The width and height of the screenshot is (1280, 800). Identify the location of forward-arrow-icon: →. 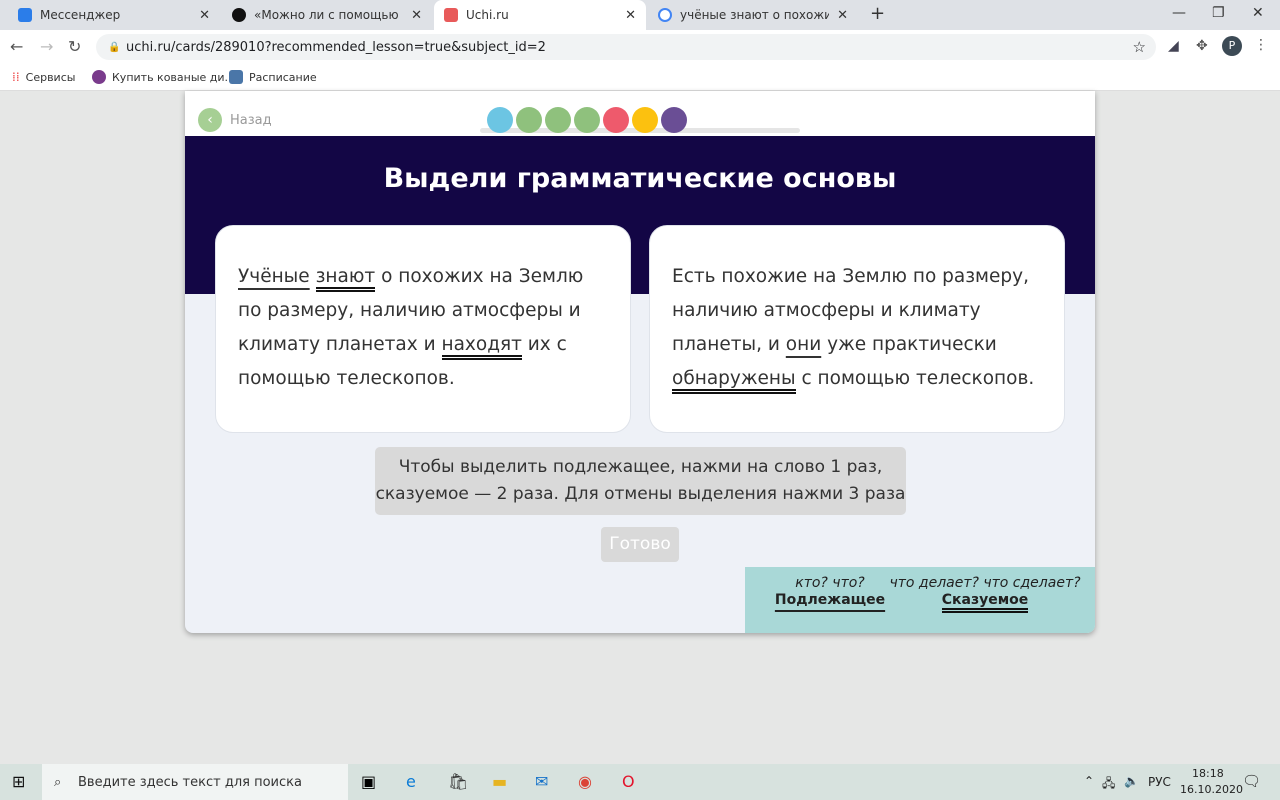
(46, 46).